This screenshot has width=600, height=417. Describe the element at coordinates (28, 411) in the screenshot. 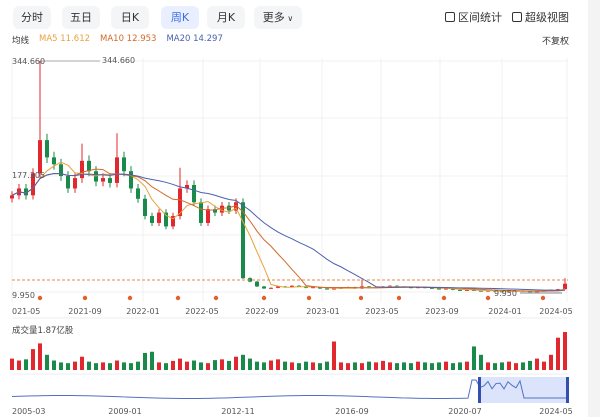

I see `navigator-axis-label: 2005-03` at that location.